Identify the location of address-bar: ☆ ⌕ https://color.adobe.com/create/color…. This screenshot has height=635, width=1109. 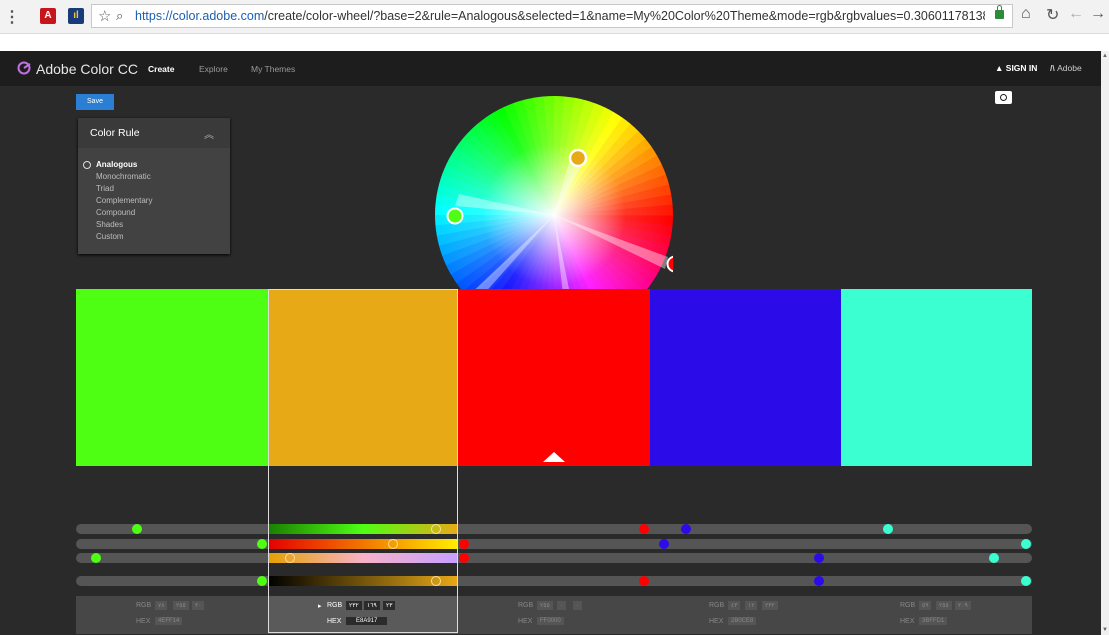
(552, 16).